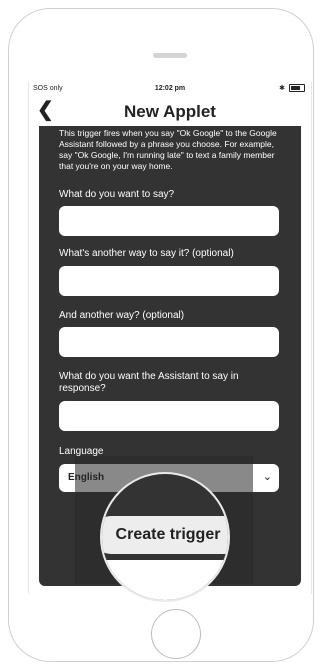 The height and width of the screenshot is (669, 321). What do you see at coordinates (267, 477) in the screenshot?
I see `chevron-down-icon: ⌄` at bounding box center [267, 477].